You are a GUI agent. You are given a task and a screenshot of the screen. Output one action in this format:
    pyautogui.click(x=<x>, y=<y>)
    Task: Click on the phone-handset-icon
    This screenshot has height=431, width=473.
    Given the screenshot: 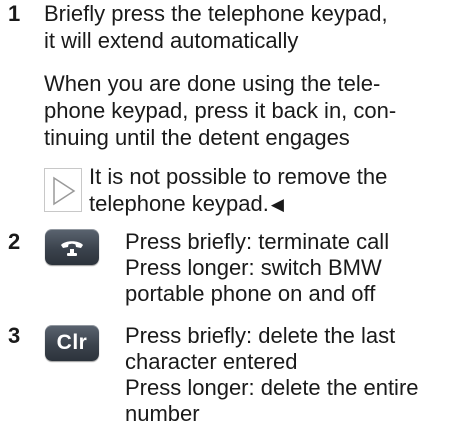 What is the action you would take?
    pyautogui.click(x=72, y=248)
    